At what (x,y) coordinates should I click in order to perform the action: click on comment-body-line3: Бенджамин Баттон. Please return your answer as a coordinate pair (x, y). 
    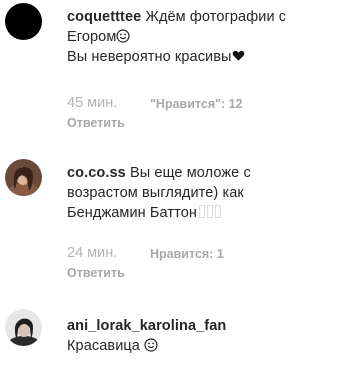
    Looking at the image, I should click on (132, 213).